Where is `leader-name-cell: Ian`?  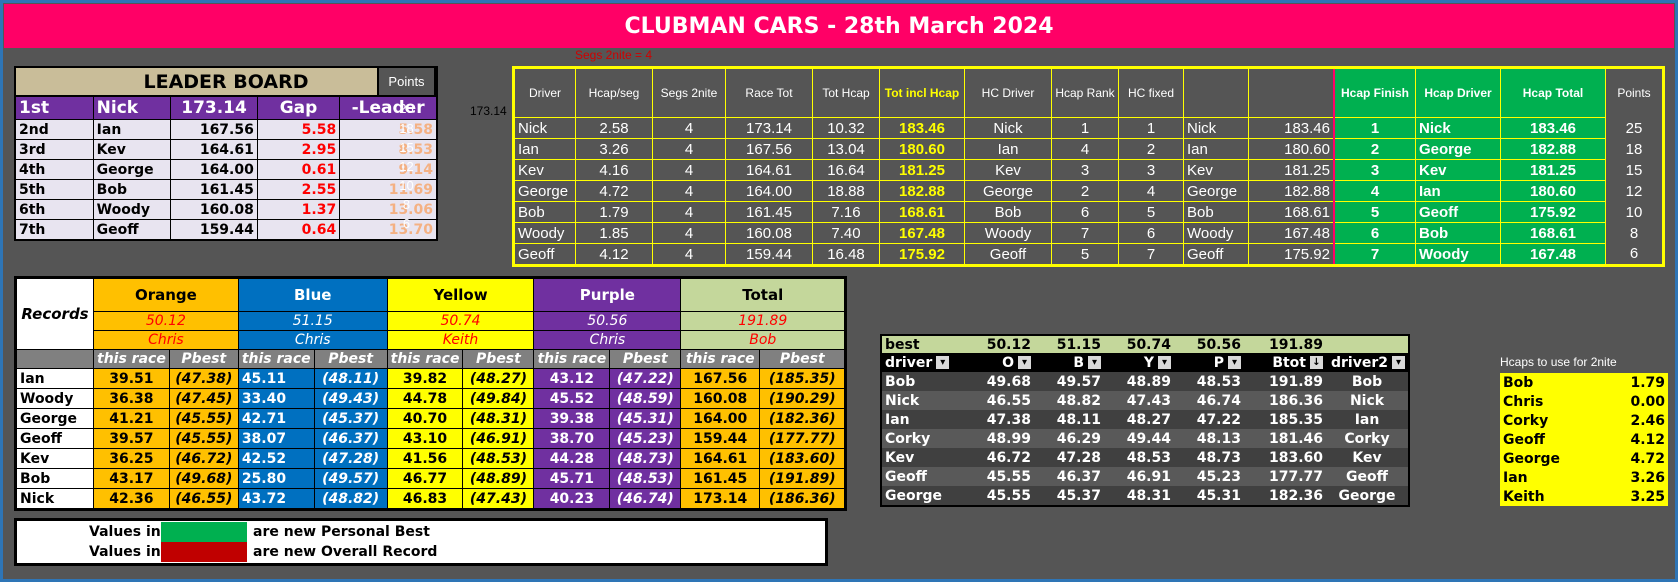
leader-name-cell: Ian is located at coordinates (132, 129).